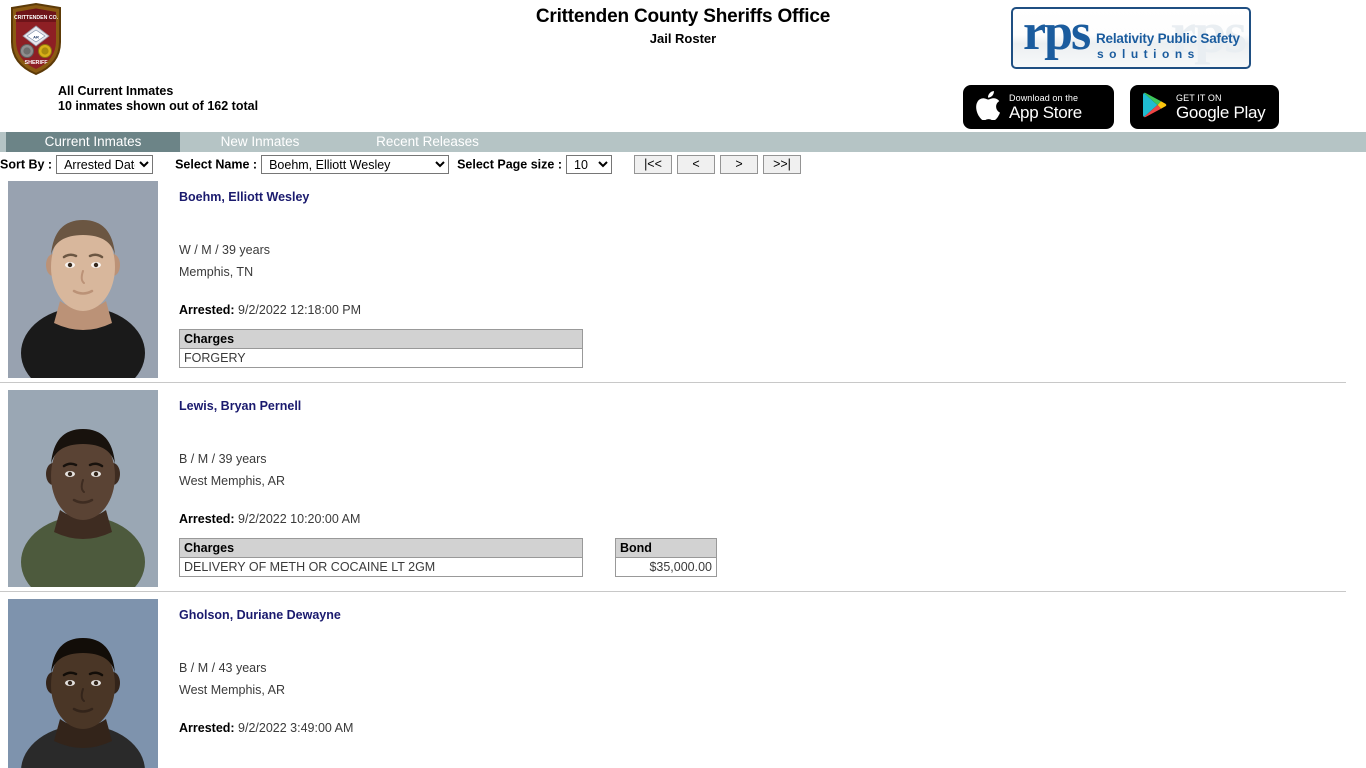 The width and height of the screenshot is (1366, 768). What do you see at coordinates (696, 164) in the screenshot?
I see `pager-prev-button: <` at bounding box center [696, 164].